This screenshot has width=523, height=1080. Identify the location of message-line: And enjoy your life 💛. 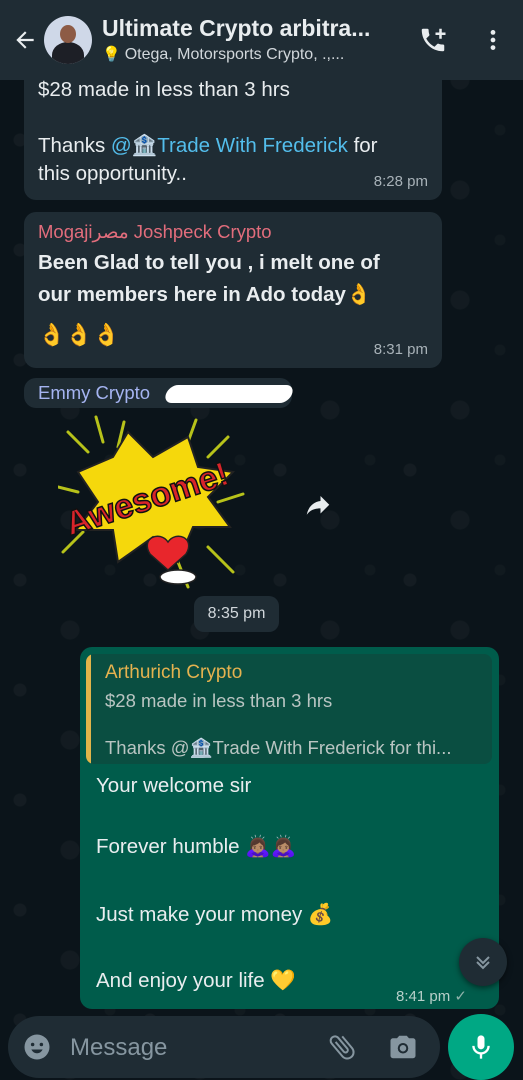
(196, 980).